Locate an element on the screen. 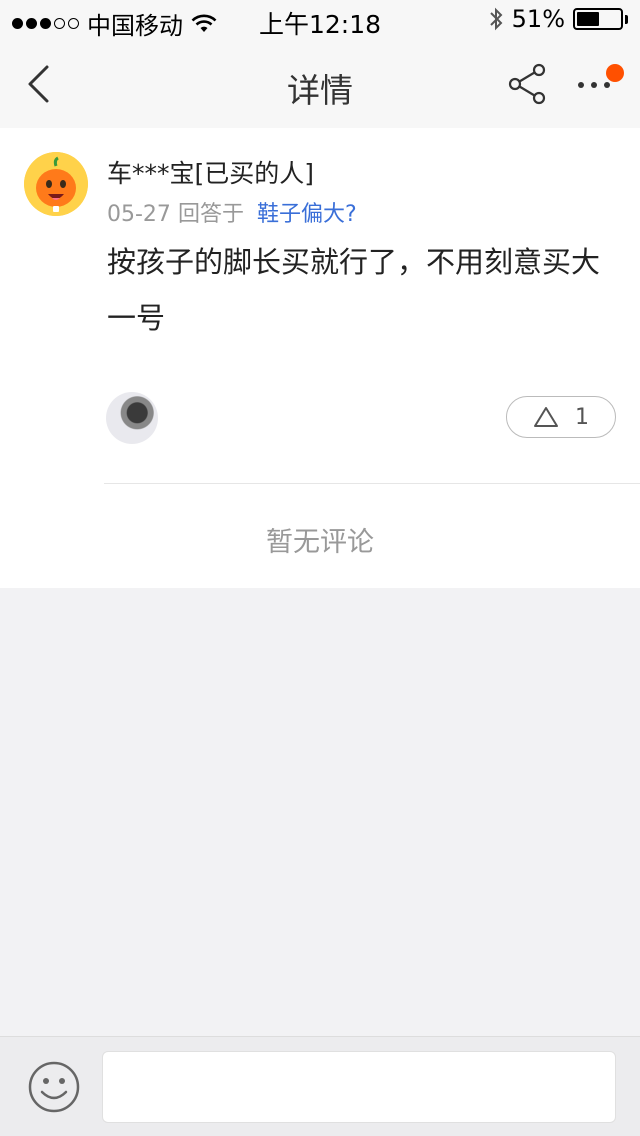 This screenshot has height=1136, width=640. emoji-icon is located at coordinates (54, 1087).